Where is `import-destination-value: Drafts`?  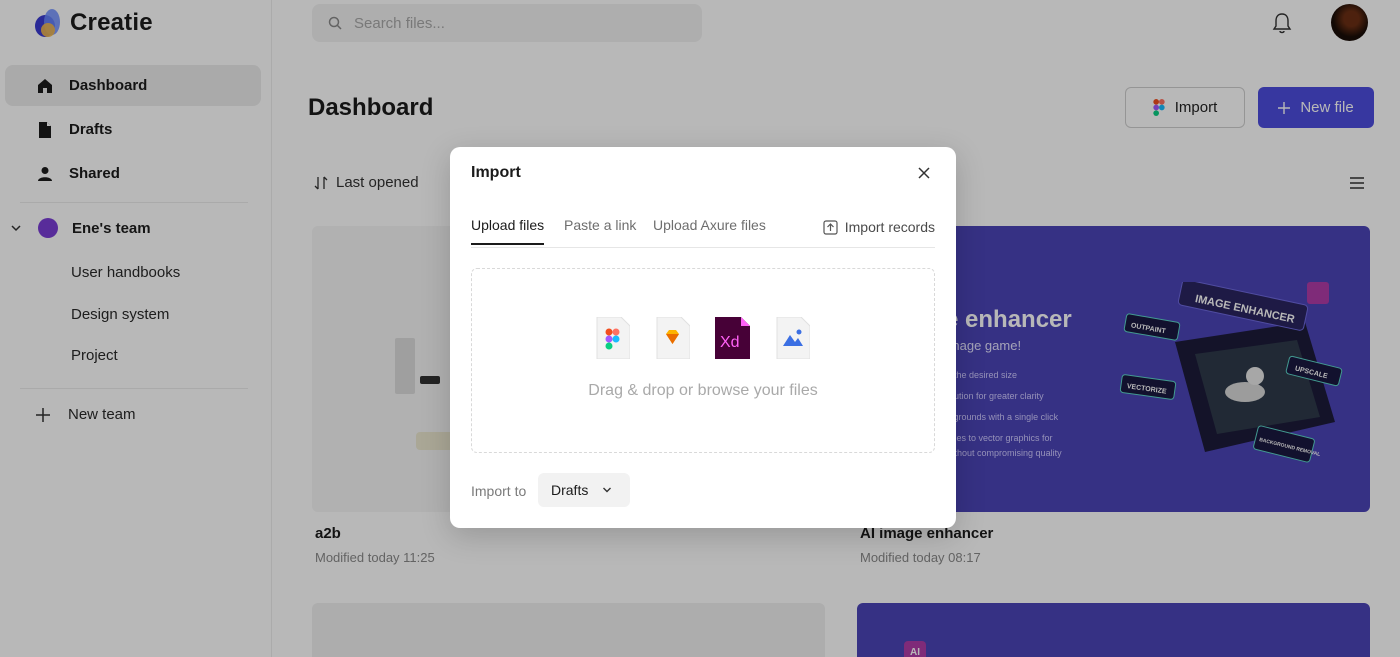
import-destination-value: Drafts is located at coordinates (570, 490).